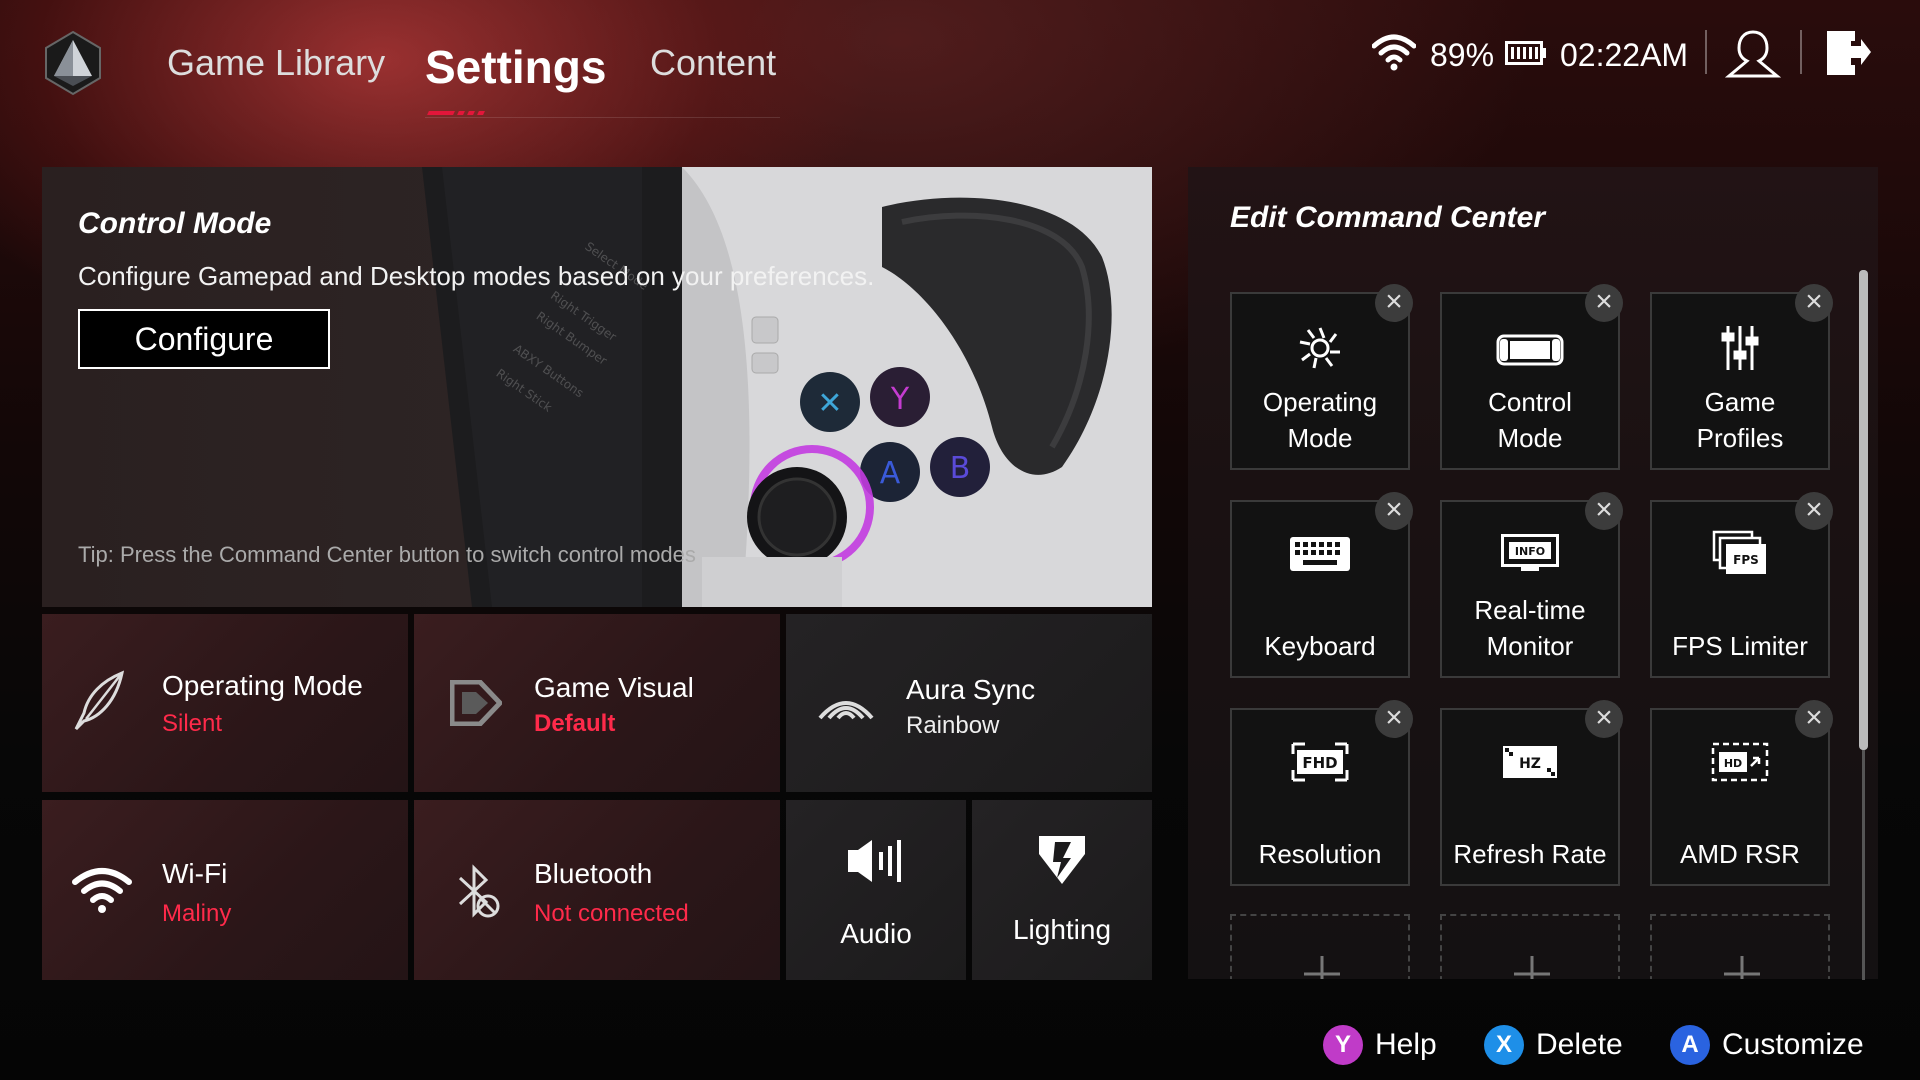 The image size is (1920, 1080). Describe the element at coordinates (1062, 860) in the screenshot. I see `lighting-icon` at that location.